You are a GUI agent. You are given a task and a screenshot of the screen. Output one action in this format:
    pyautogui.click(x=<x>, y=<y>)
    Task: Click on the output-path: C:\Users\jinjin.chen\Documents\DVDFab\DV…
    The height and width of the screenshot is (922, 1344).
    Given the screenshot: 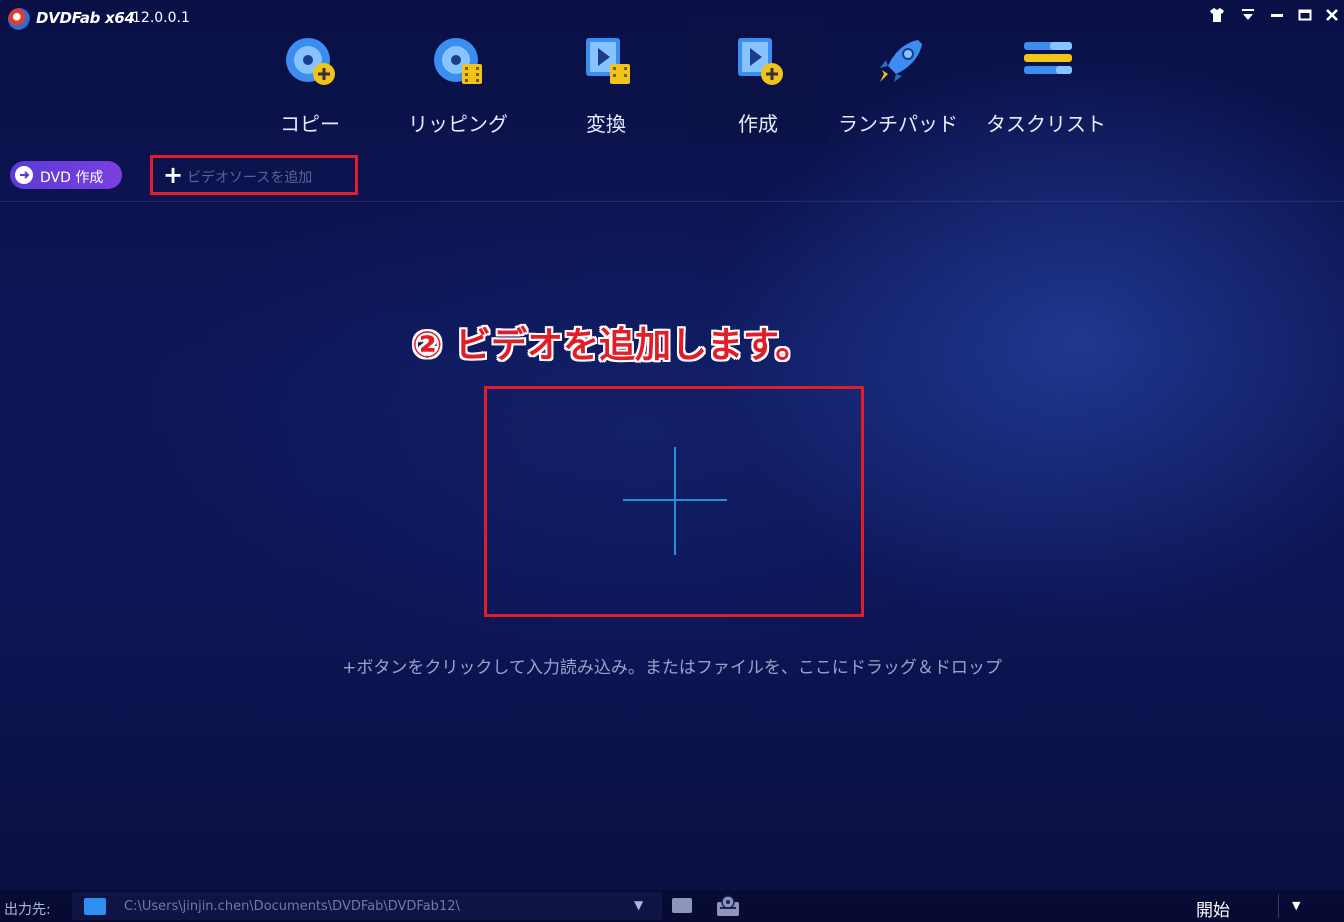 What is the action you would take?
    pyautogui.click(x=292, y=906)
    